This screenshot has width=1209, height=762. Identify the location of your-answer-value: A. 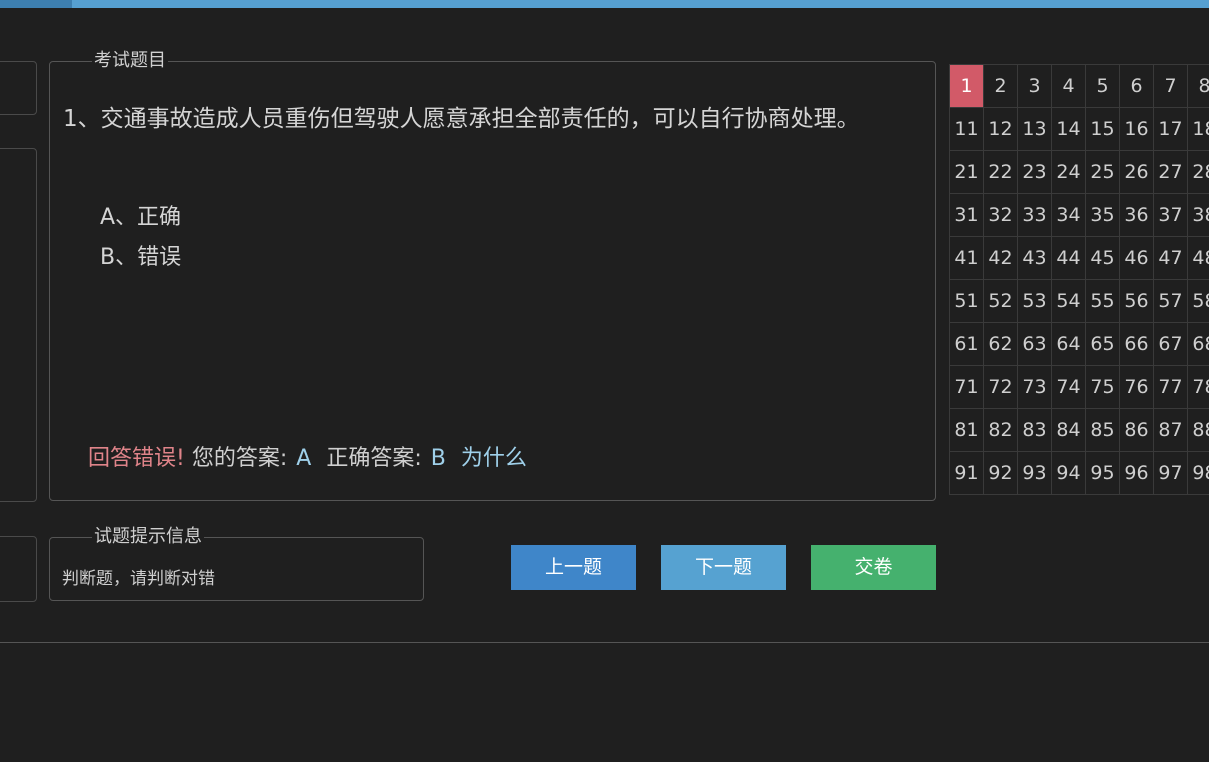
(304, 458).